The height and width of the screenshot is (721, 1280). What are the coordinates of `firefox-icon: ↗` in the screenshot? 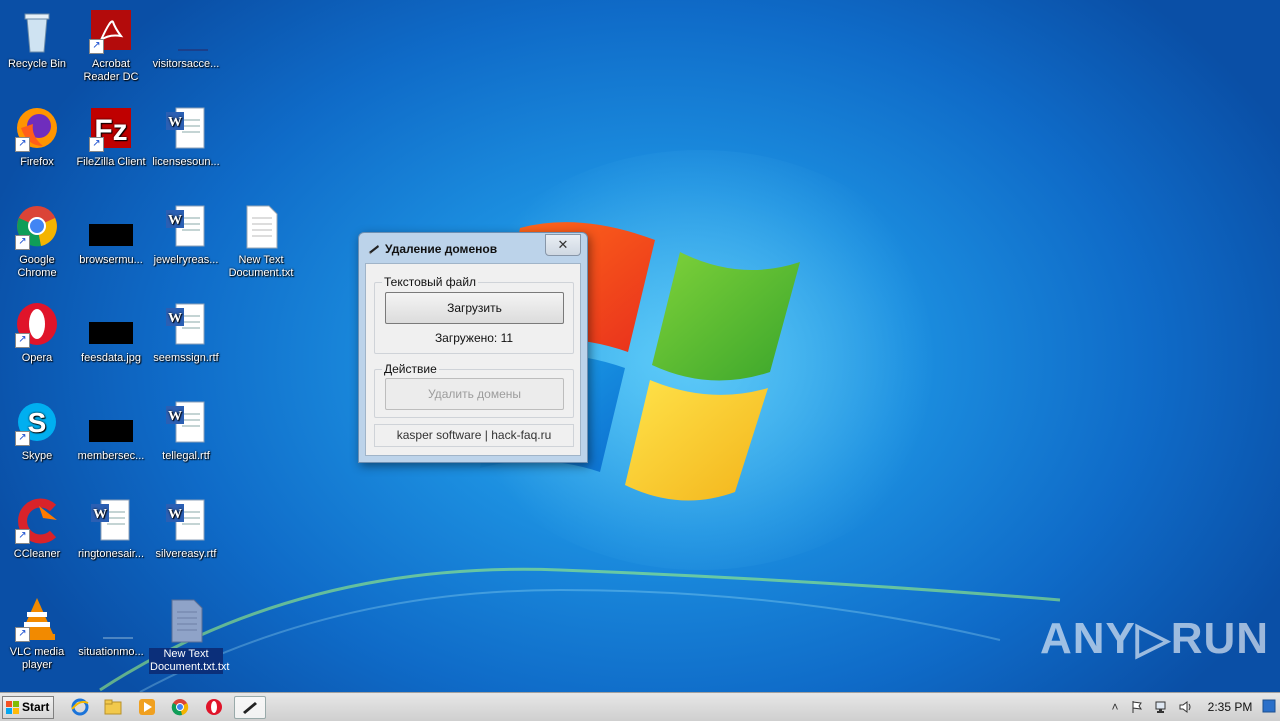 It's located at (37, 130).